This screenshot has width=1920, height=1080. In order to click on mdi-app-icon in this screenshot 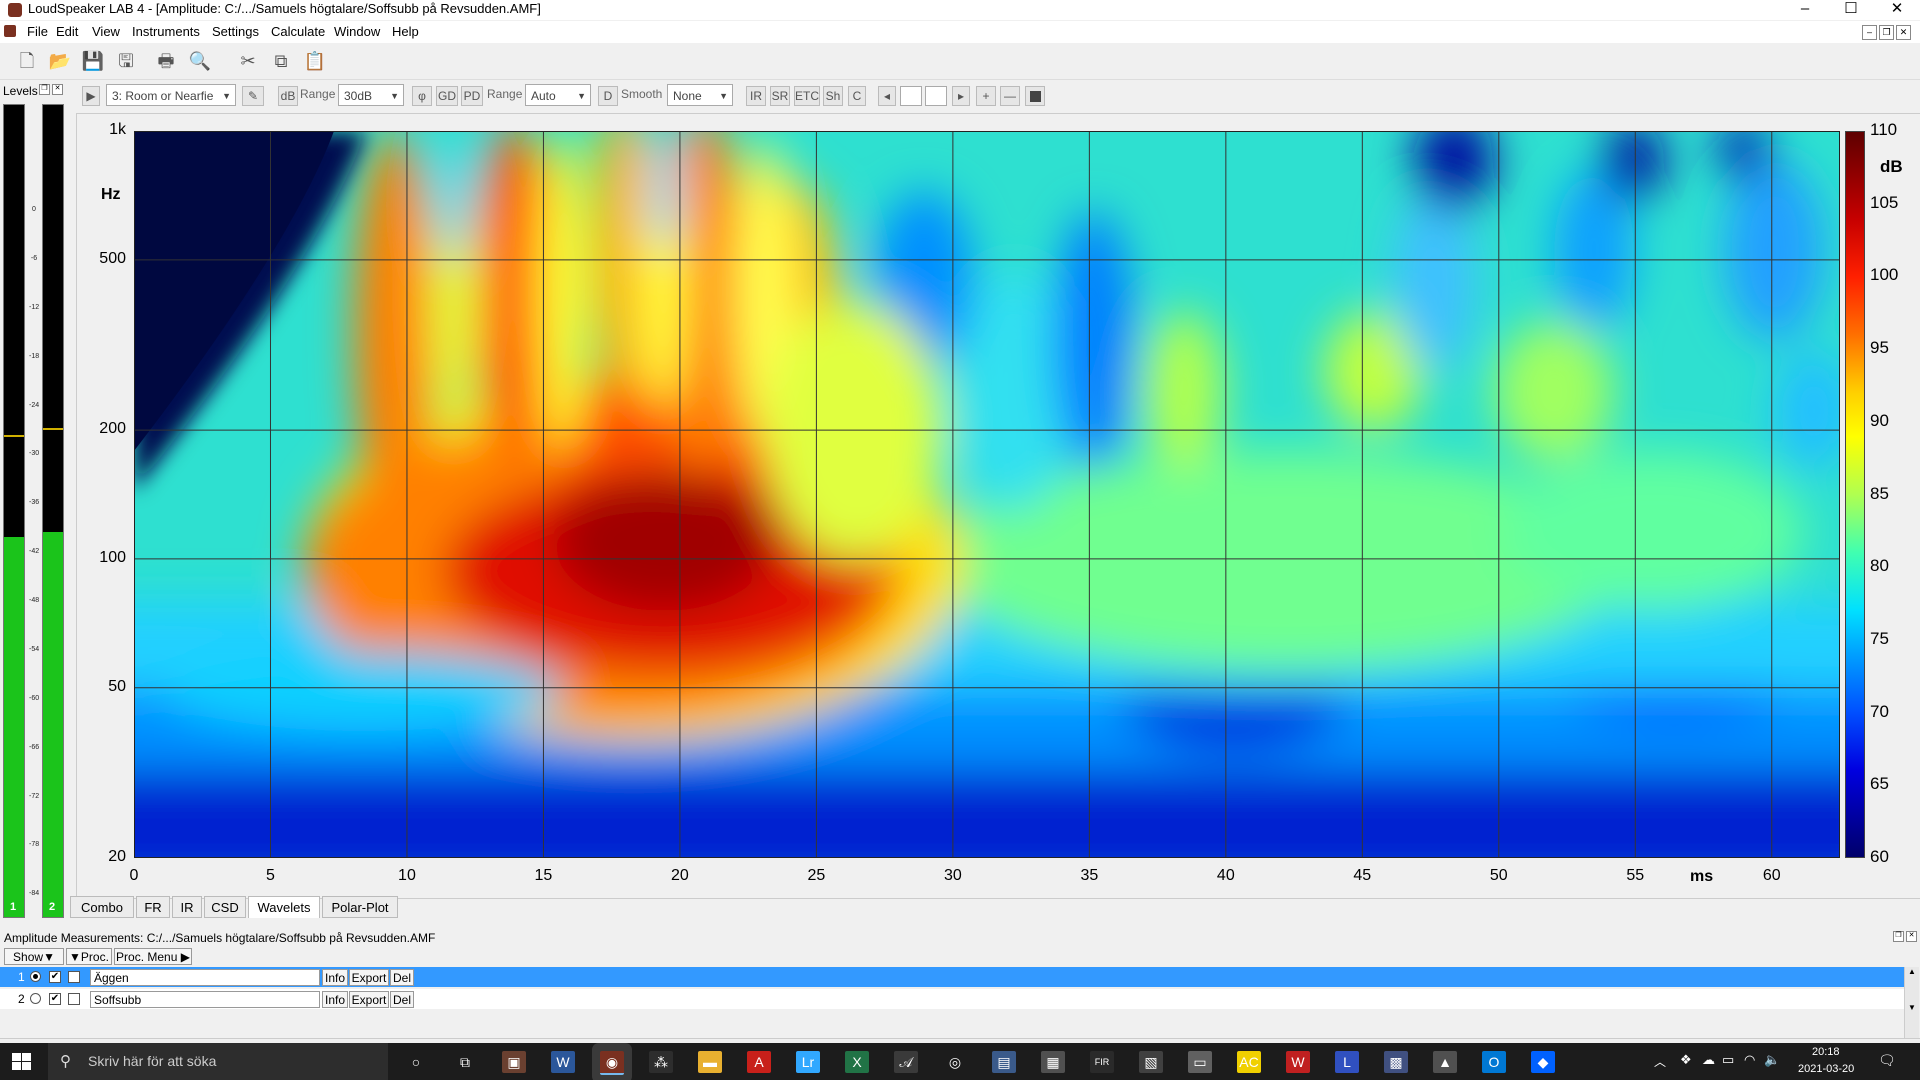, I will do `click(10, 31)`.